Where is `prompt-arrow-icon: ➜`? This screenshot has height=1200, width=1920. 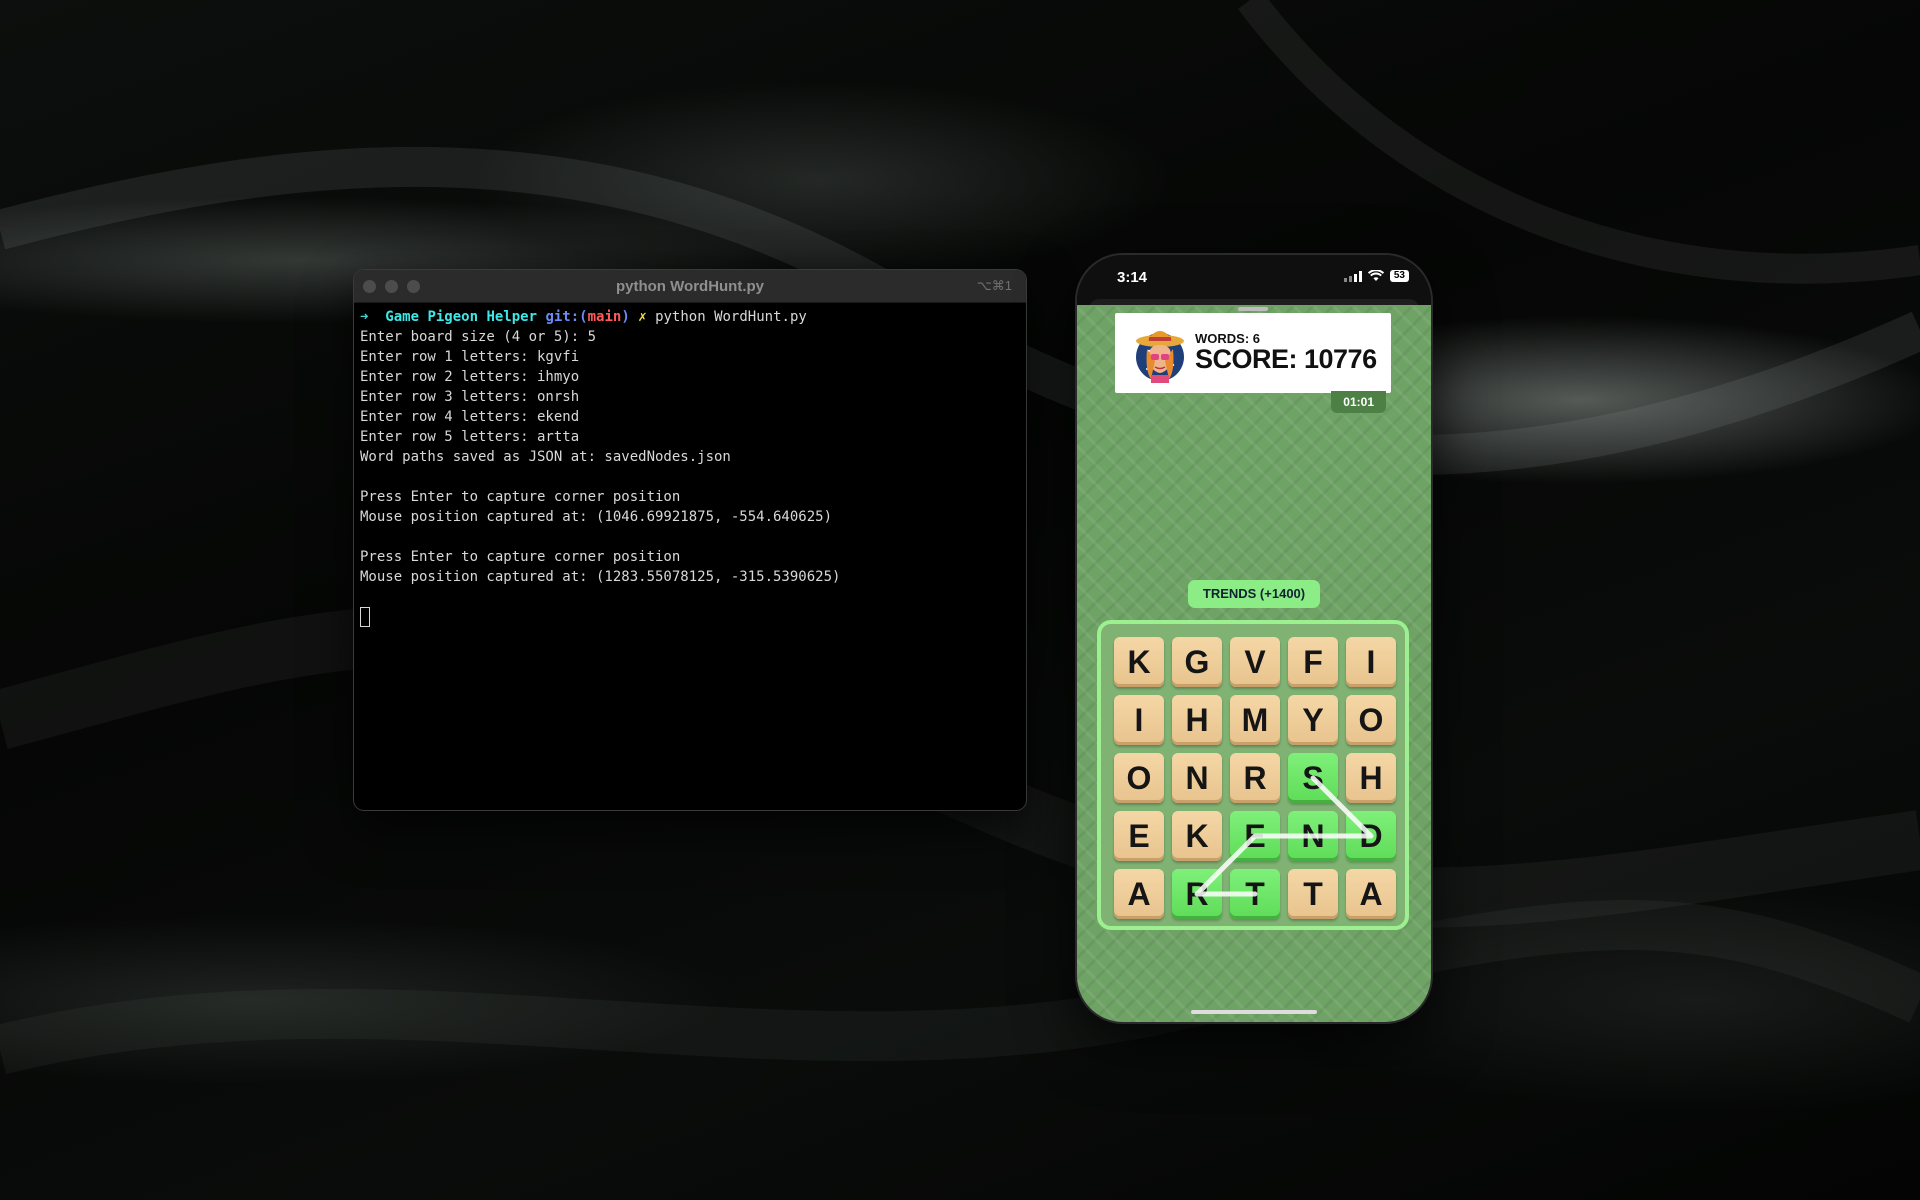 prompt-arrow-icon: ➜ is located at coordinates (364, 317).